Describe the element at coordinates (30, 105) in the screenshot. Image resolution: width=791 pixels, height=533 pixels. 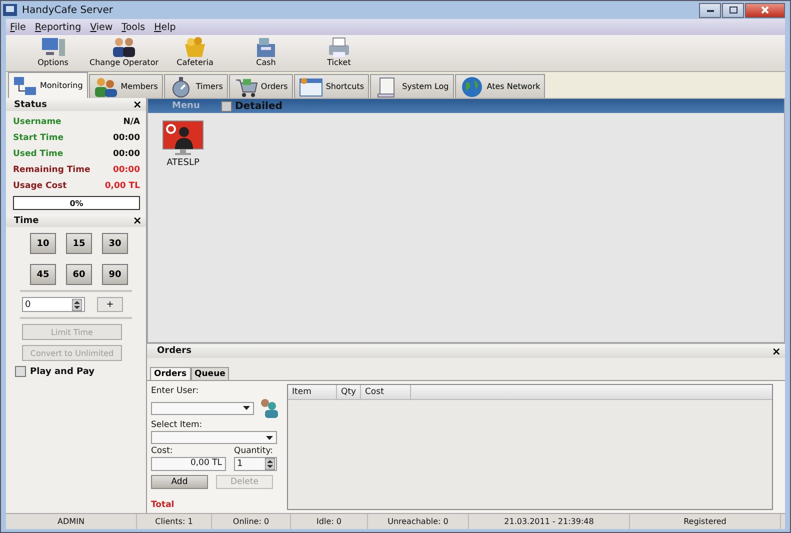
I see `panel-title: Status` at that location.